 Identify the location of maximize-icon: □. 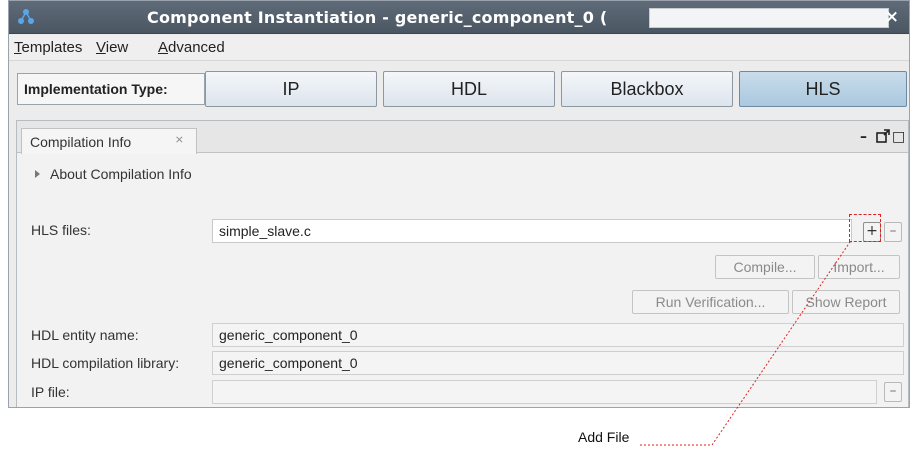
(899, 137).